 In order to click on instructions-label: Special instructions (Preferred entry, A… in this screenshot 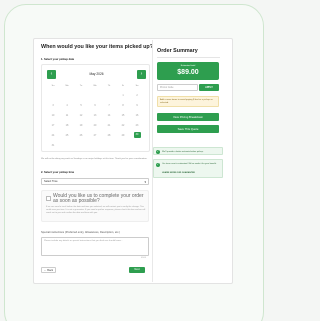, I will do `click(81, 232)`.